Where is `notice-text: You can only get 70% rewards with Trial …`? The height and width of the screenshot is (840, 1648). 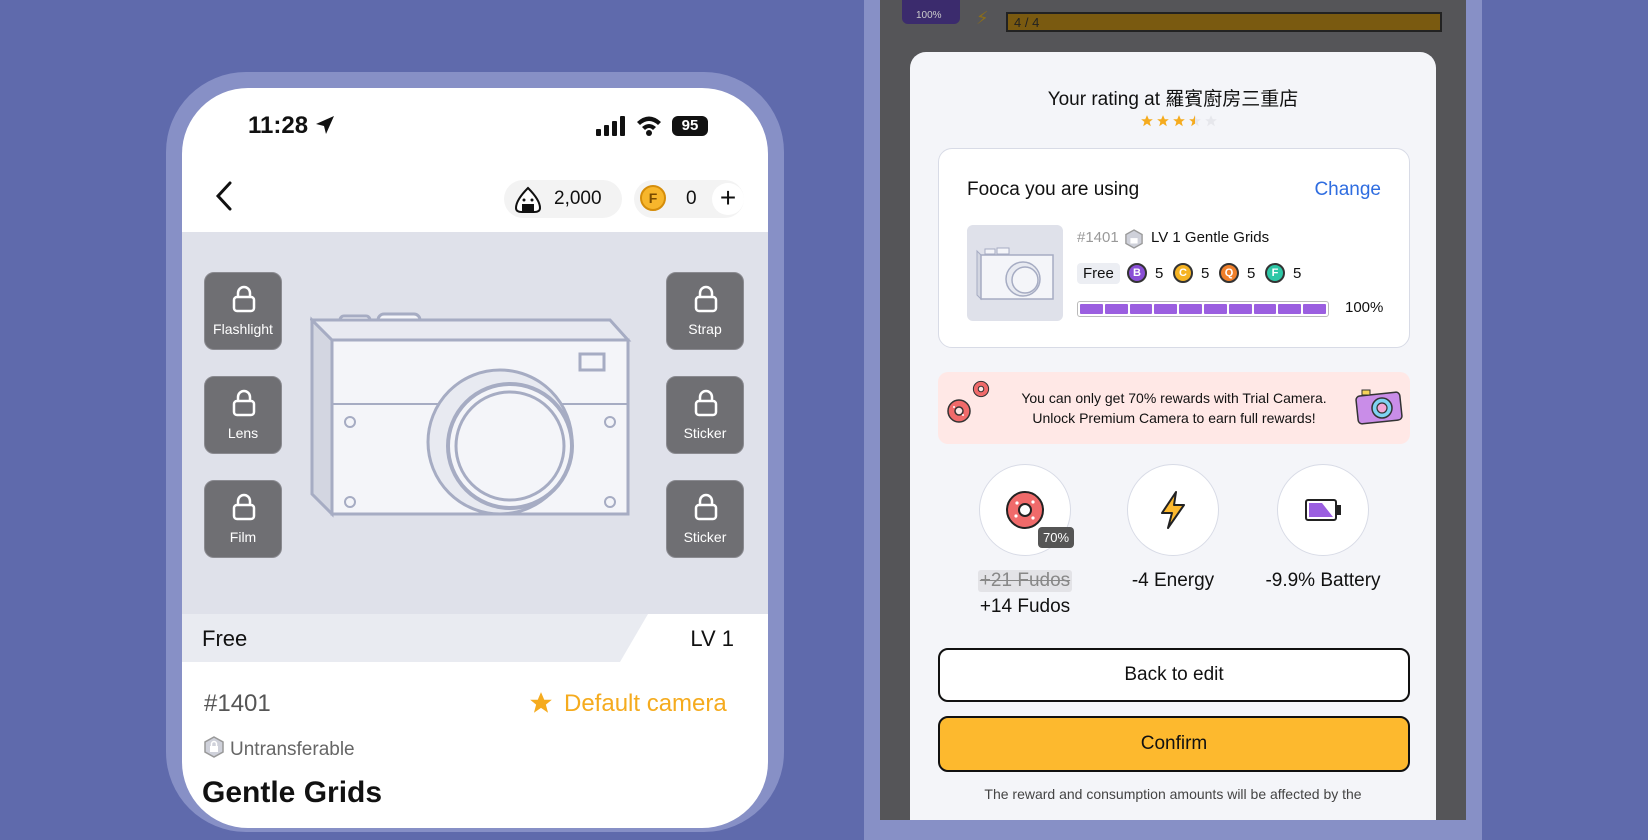 notice-text: You can only get 70% rewards with Trial … is located at coordinates (1174, 408).